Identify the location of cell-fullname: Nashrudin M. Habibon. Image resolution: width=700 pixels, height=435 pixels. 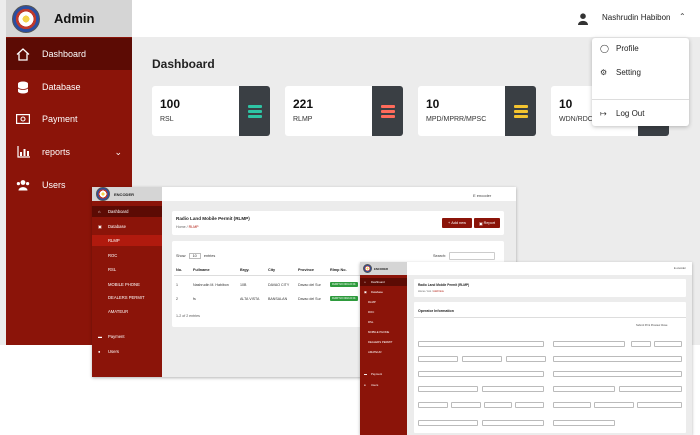
(211, 285).